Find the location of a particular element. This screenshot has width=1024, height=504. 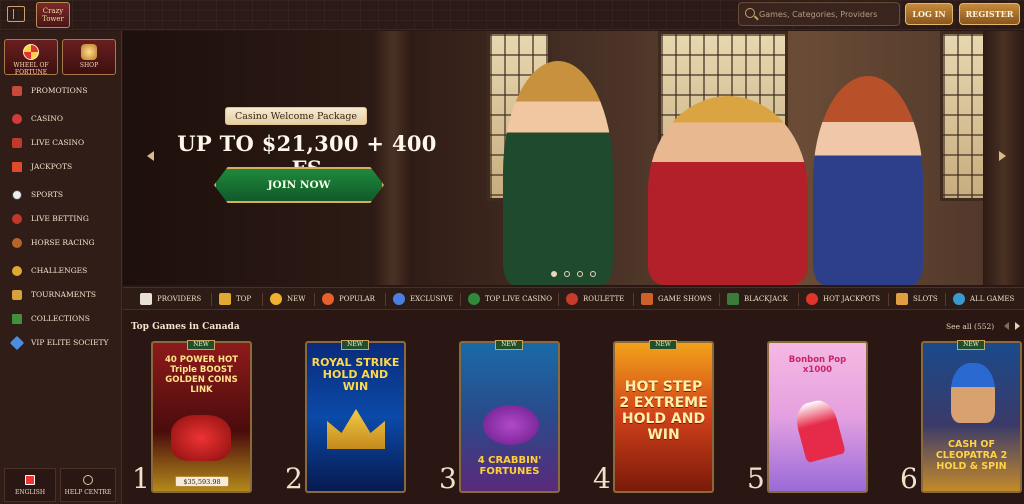

game-card: 4 CRABBIN' FORTUNES is located at coordinates (509, 417).